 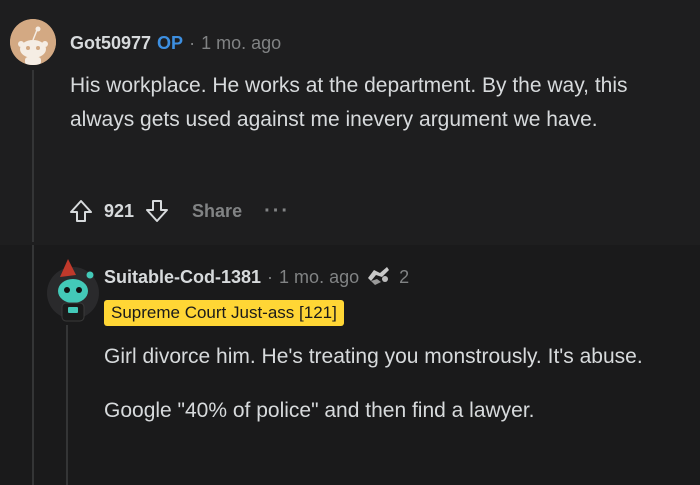 I want to click on share-button: Share, so click(x=217, y=211).